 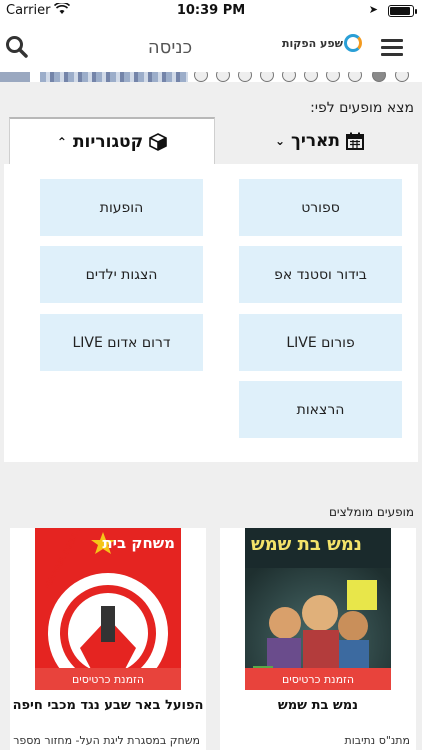 I want to click on battery-icon, so click(x=402, y=11).